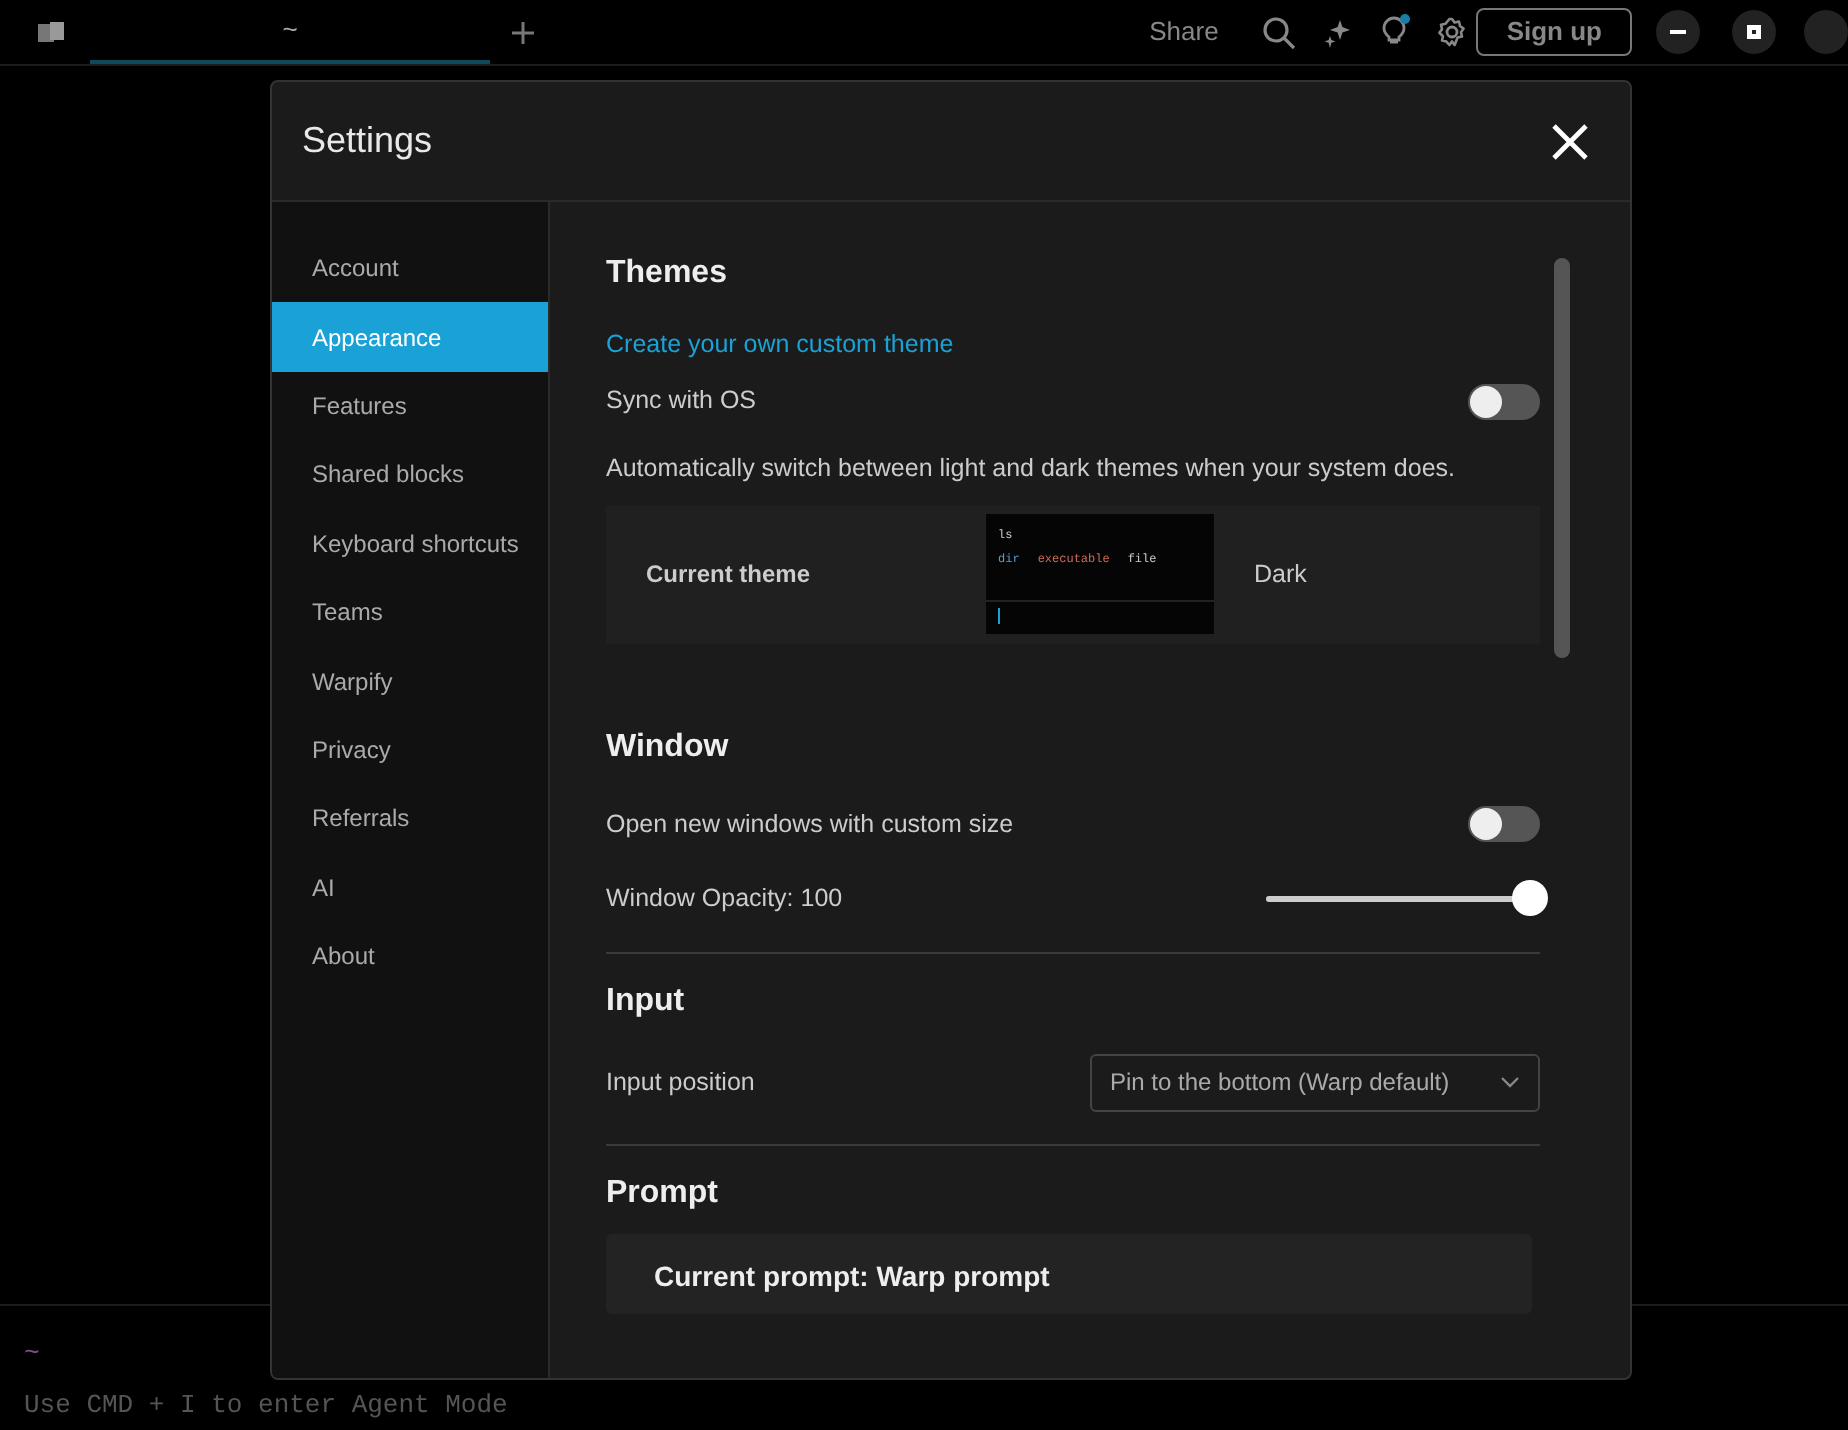  I want to click on setting-label: Window Opacity: 100, so click(724, 898).